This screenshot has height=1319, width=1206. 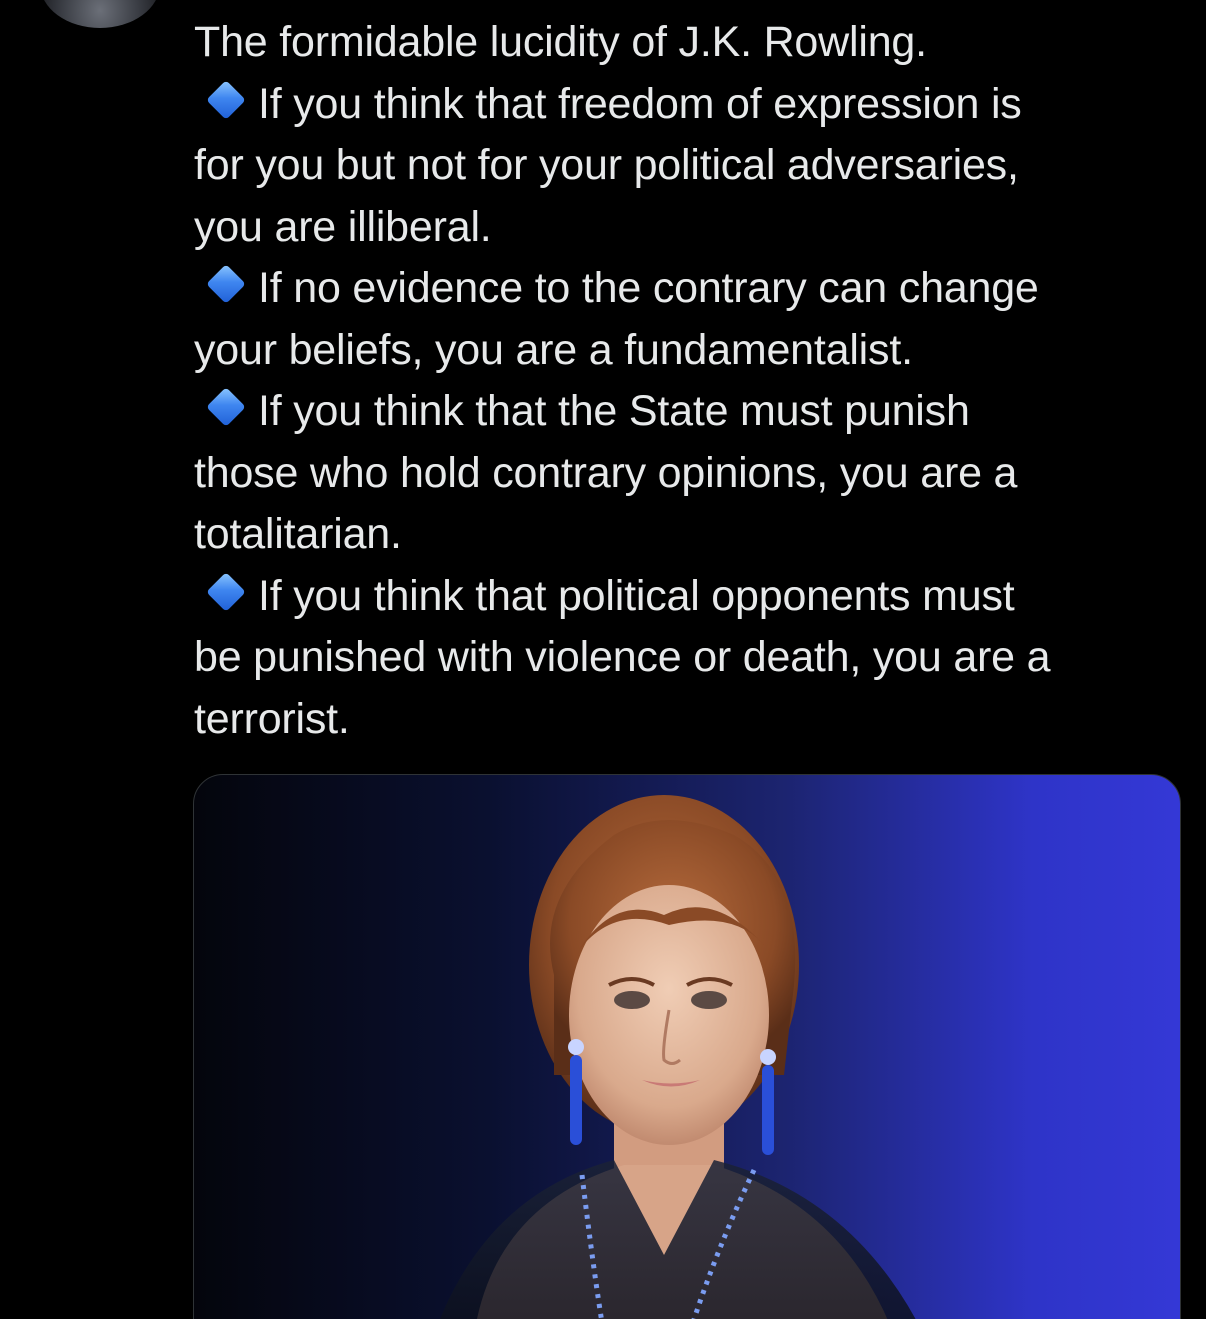 What do you see at coordinates (343, 226) in the screenshot?
I see `tweet-line-4: you are illiberal.` at bounding box center [343, 226].